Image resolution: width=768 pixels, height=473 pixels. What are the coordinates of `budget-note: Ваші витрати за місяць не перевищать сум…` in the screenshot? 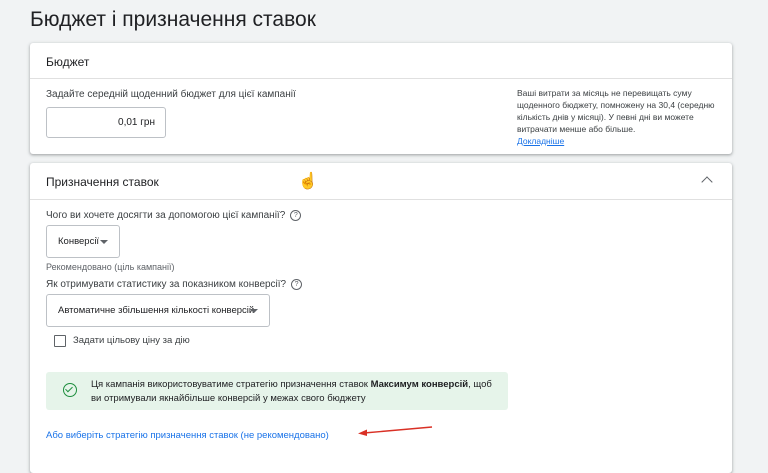 It's located at (617, 117).